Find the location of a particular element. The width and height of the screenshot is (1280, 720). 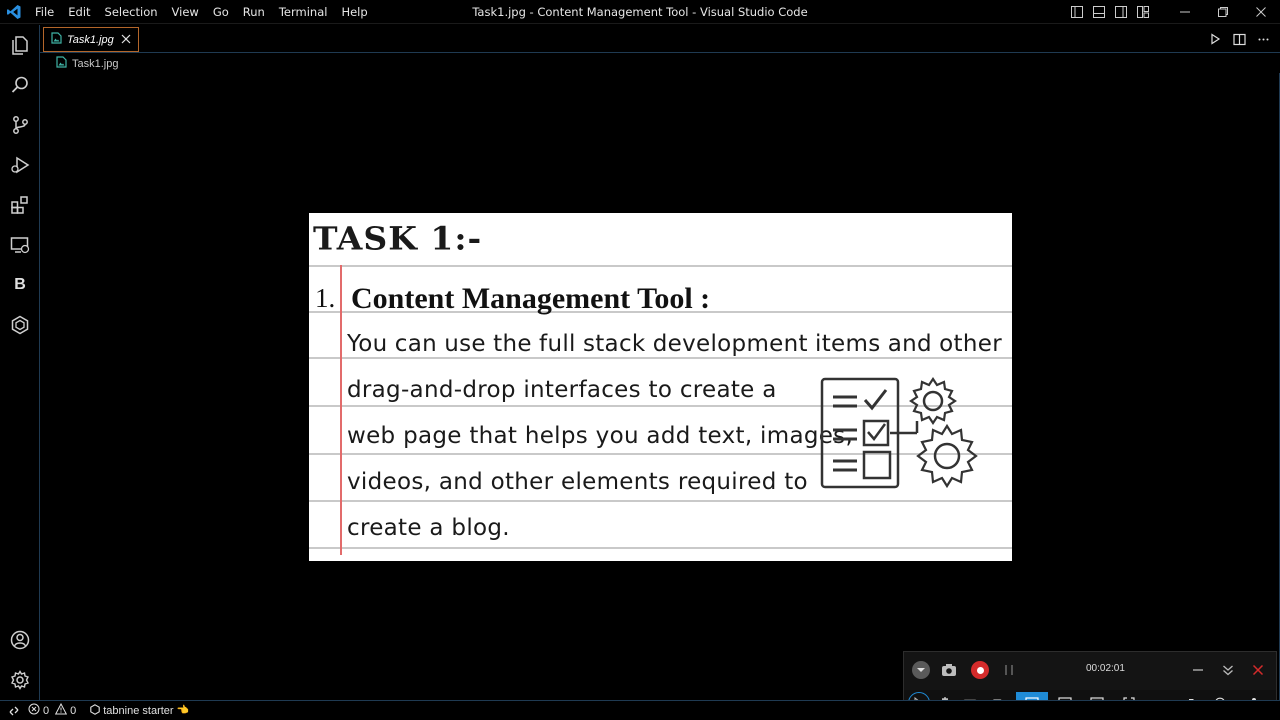

run-file-icon is located at coordinates (1215, 39).